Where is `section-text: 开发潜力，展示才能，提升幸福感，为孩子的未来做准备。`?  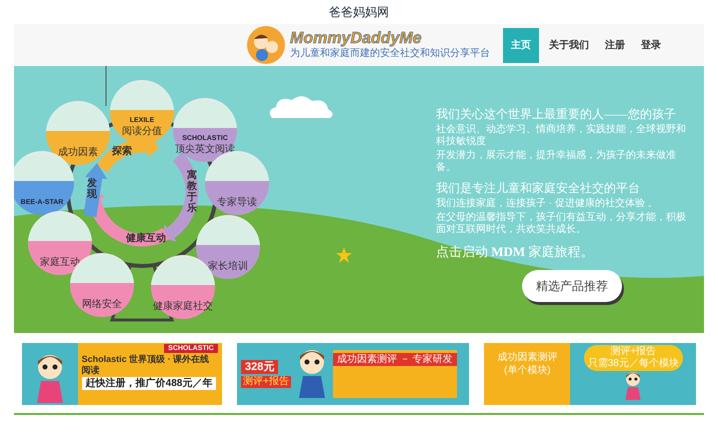
section-text: 开发潜力，展示才能，提升幸福感，为孩子的未来做准备。 is located at coordinates (556, 162).